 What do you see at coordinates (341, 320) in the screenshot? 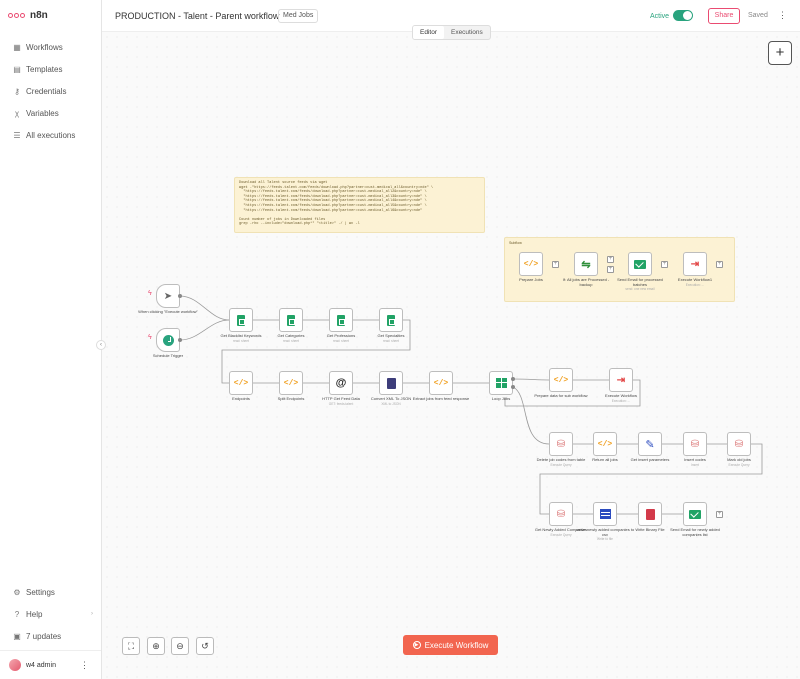
I see `node-get-professions` at bounding box center [341, 320].